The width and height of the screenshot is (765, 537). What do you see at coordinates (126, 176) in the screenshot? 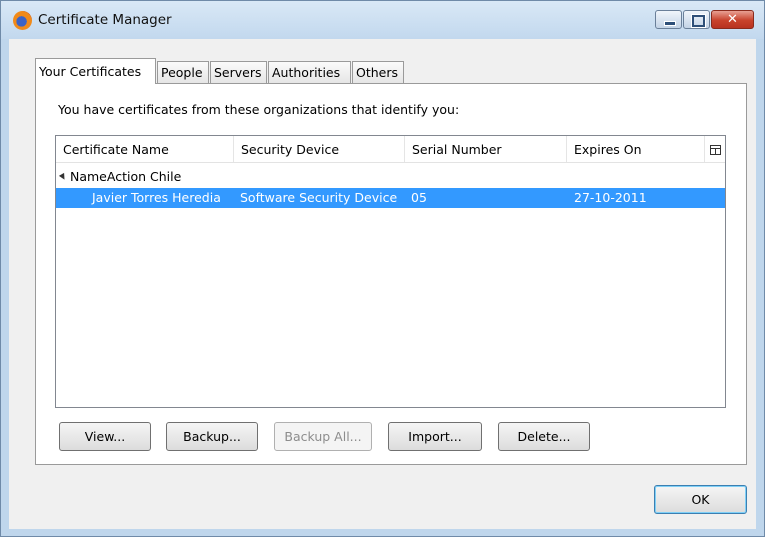
I see `group-label: NameAction Chile` at bounding box center [126, 176].